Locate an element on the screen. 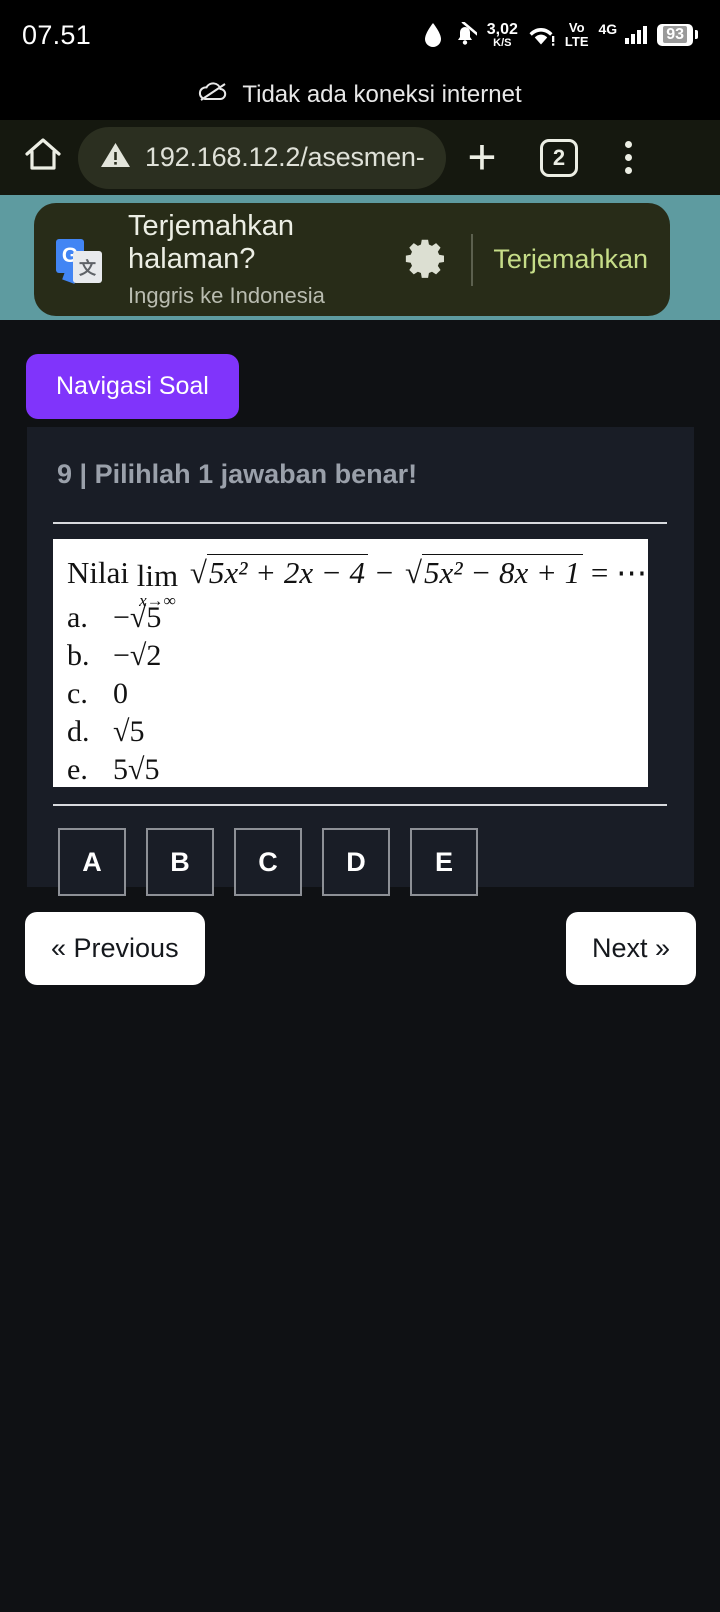 The image size is (720, 1612). option-e: e. 5√5 is located at coordinates (113, 769).